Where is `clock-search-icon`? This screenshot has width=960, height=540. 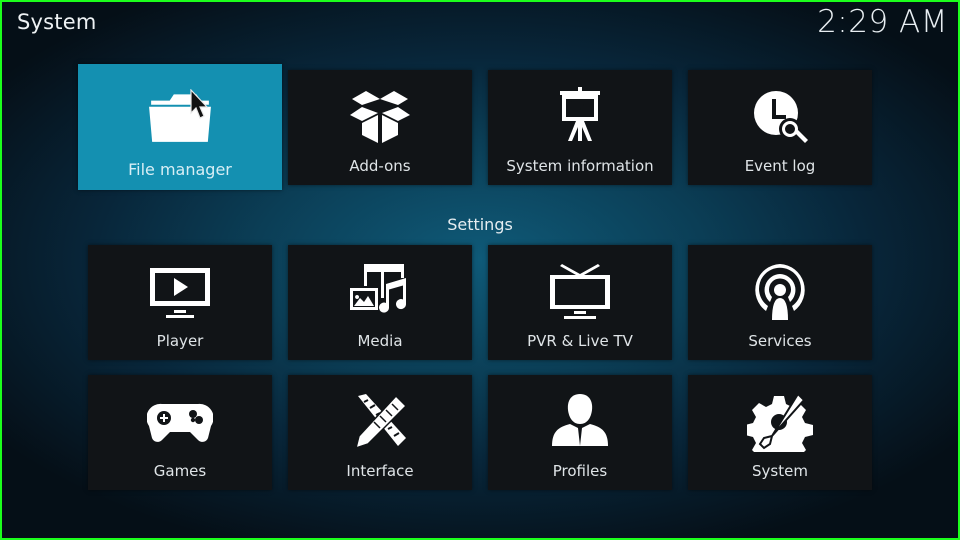 clock-search-icon is located at coordinates (780, 117).